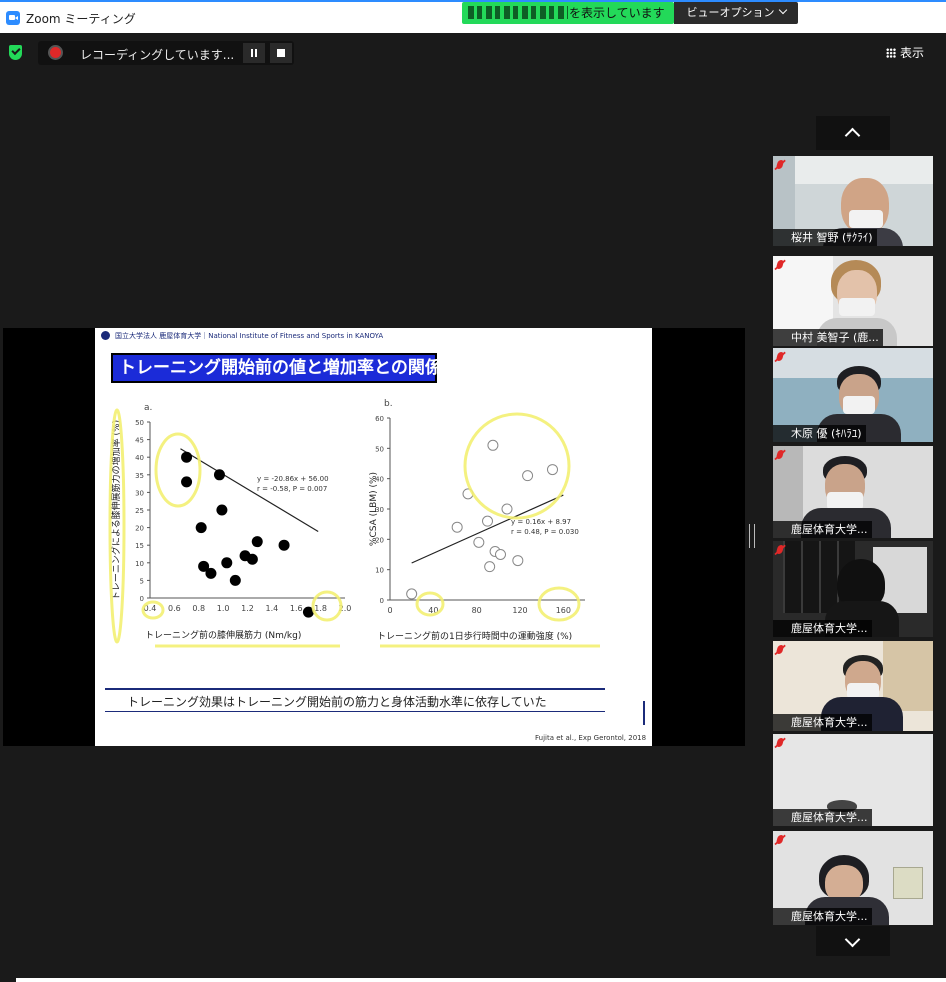 This screenshot has width=946, height=982. Describe the element at coordinates (281, 53) in the screenshot. I see `stop-recording-button` at that location.